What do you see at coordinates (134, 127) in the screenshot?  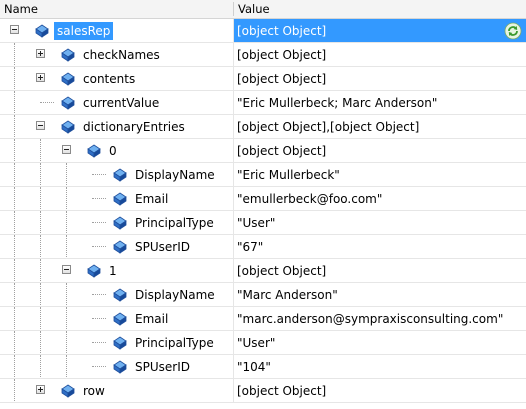 I see `property-name: dictionaryEntries` at bounding box center [134, 127].